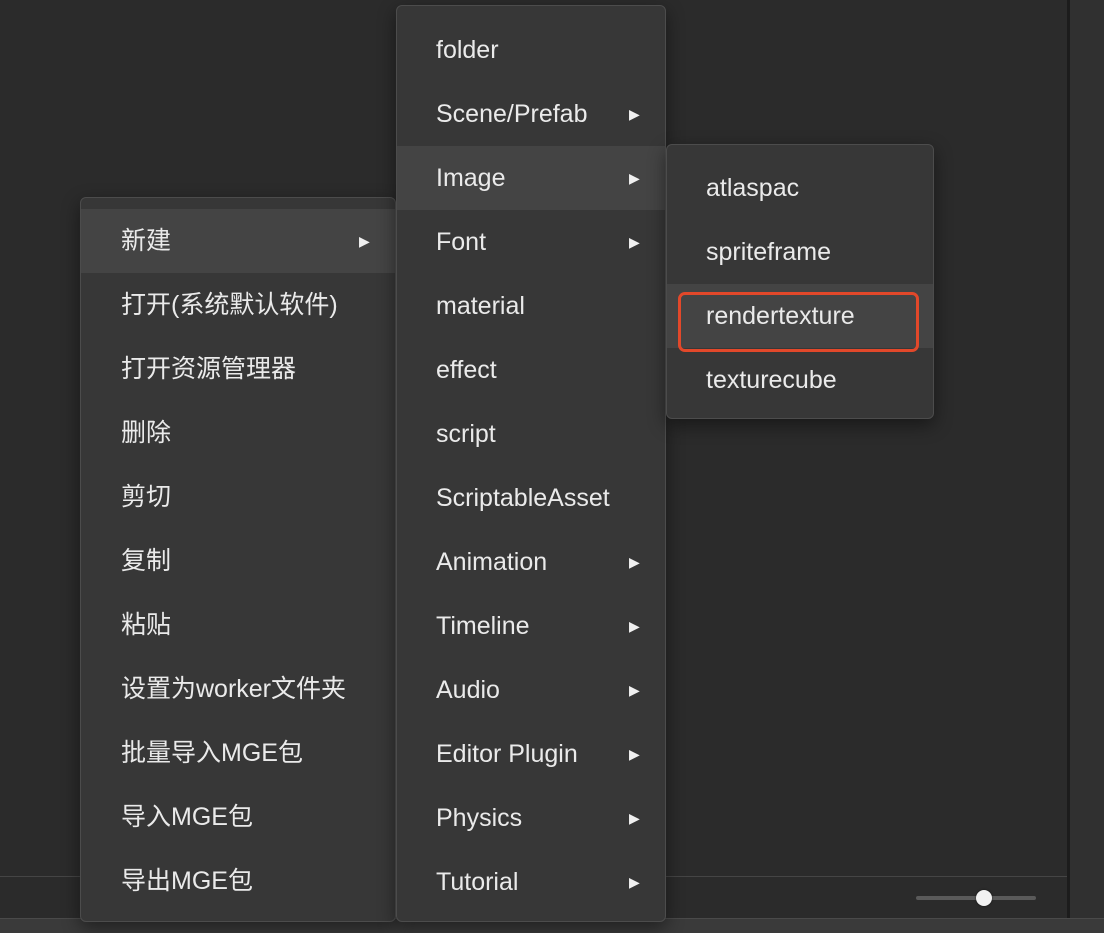 This screenshot has height=933, width=1104. I want to click on menu-item-export-mge: 导出MGE包, so click(238, 881).